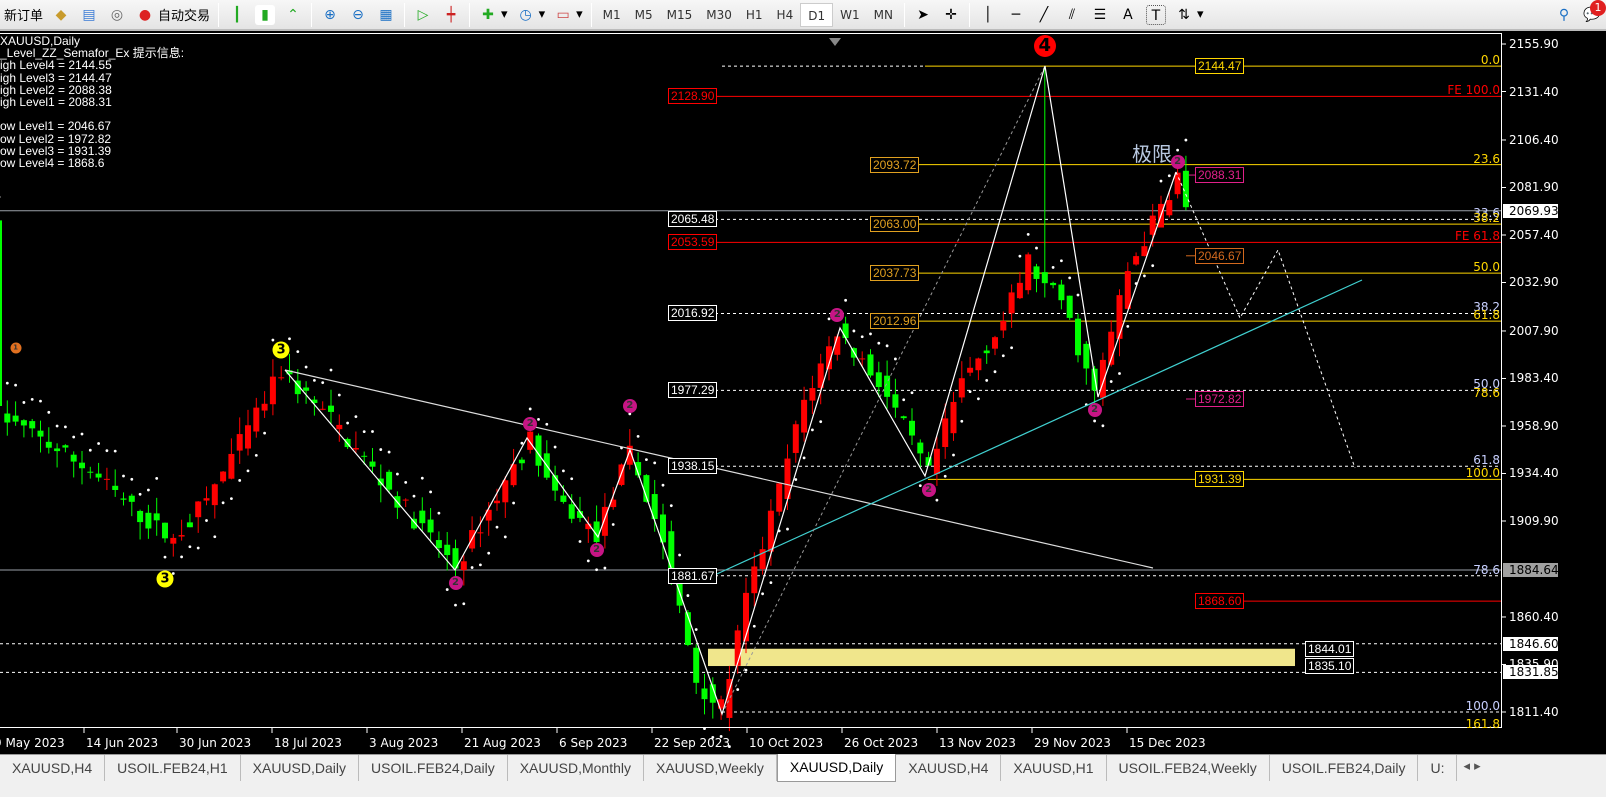  Describe the element at coordinates (56, 126) in the screenshot. I see `info-line: ow Level1 = 2046.67` at that location.